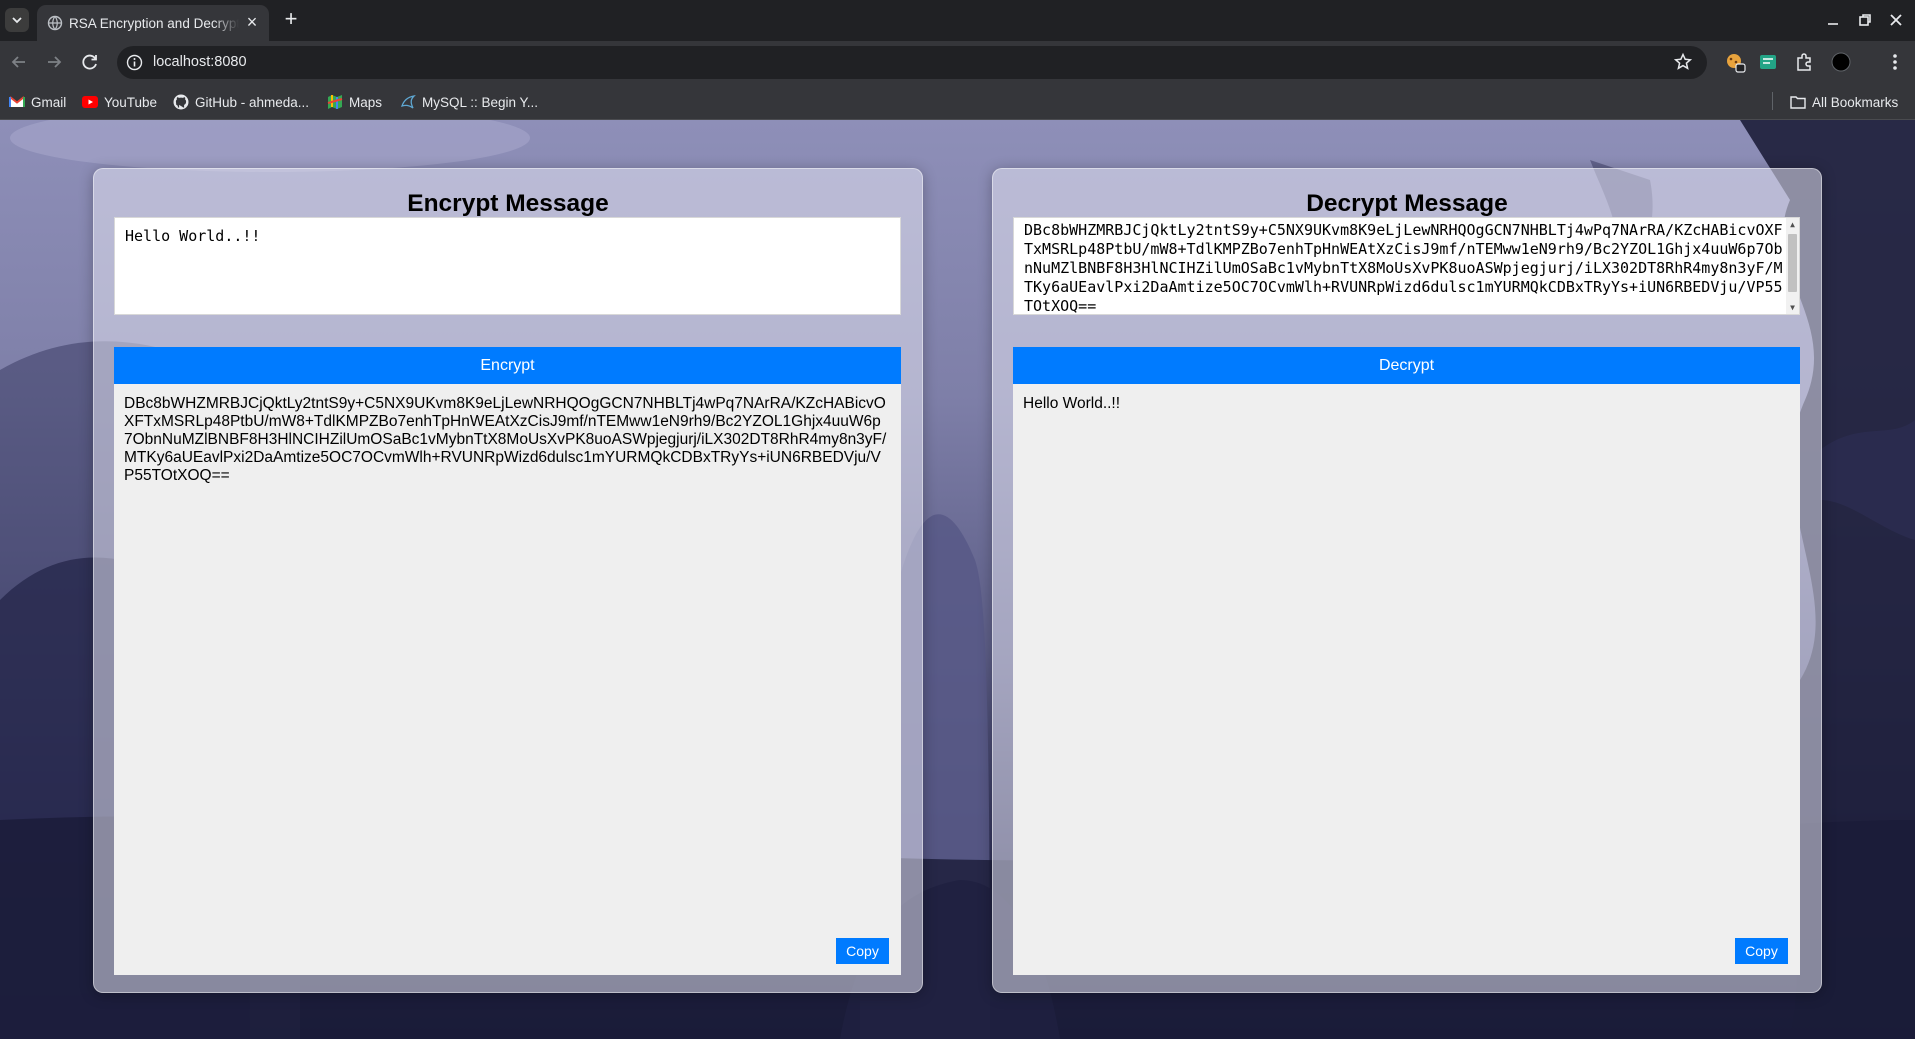 The width and height of the screenshot is (1915, 1039). Describe the element at coordinates (1072, 403) in the screenshot. I see `decrypted-output-text: Hello World..!!` at that location.